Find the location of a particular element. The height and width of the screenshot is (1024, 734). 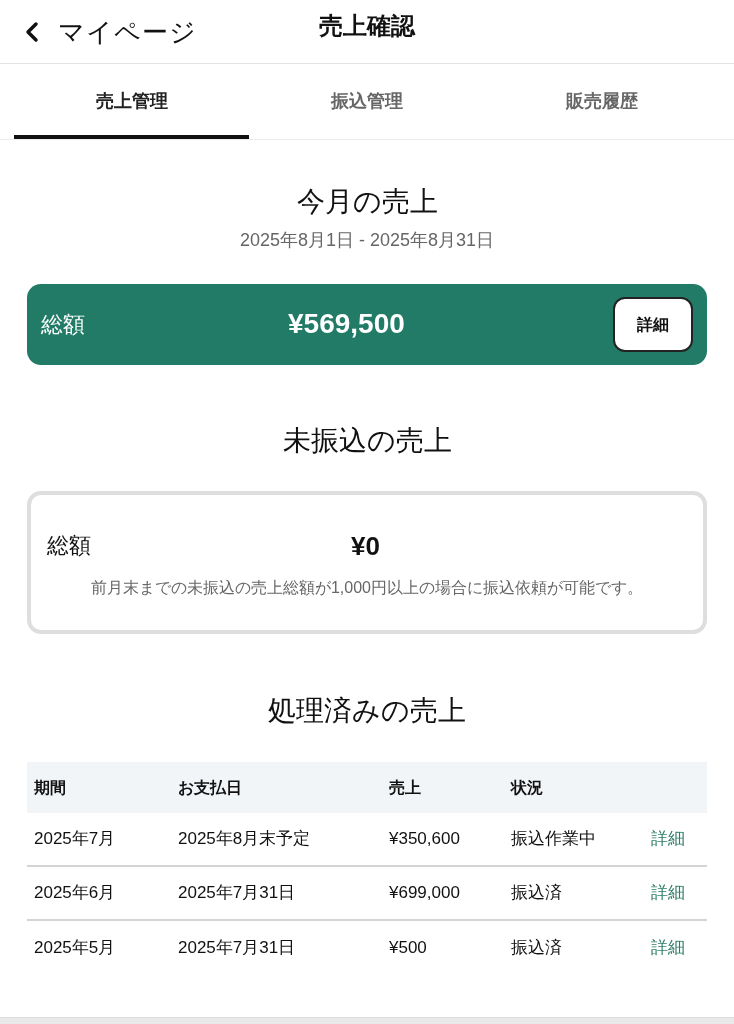

transfer-note: 前月末までの未振込の売上総額が1,000円以上の場合に振込依頼が可能です。 is located at coordinates (366, 588).